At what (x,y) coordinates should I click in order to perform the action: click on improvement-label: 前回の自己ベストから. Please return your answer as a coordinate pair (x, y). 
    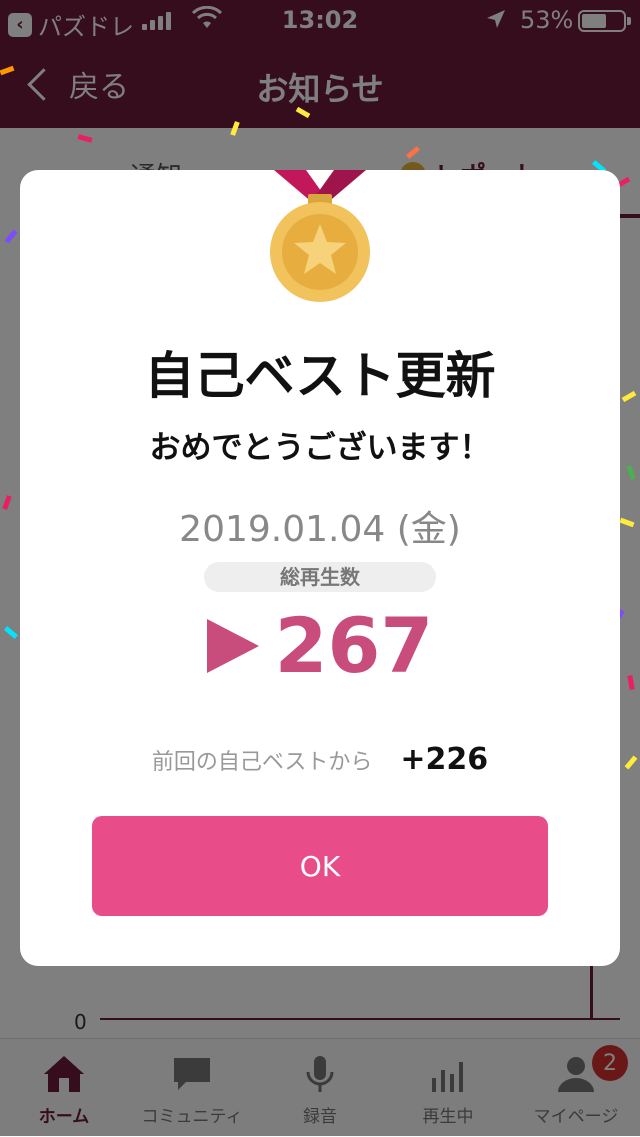
    Looking at the image, I should click on (262, 762).